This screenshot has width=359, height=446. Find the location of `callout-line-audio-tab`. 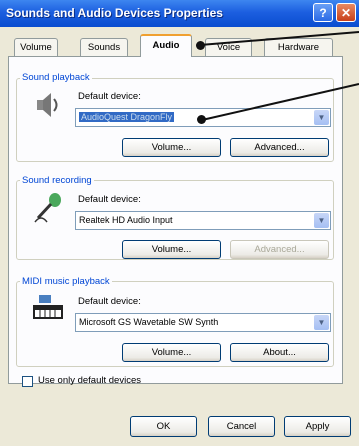

callout-line-audio-tab is located at coordinates (279, 38).